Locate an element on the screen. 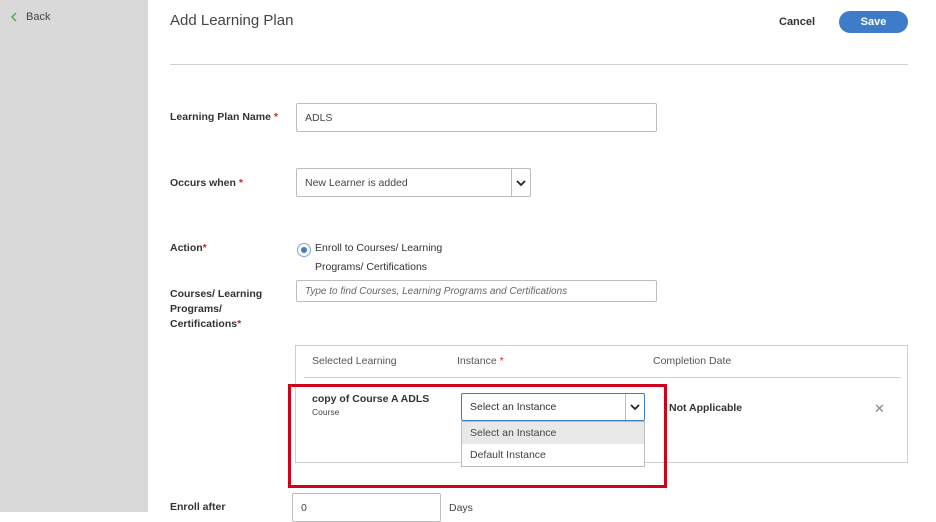  table-divider is located at coordinates (602, 377).